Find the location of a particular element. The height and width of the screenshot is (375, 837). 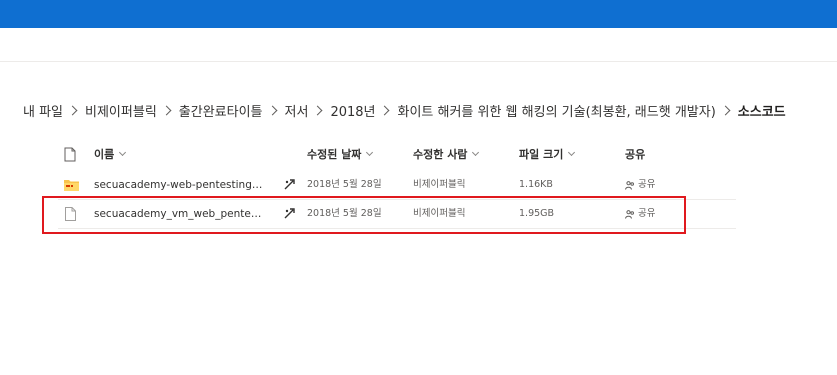

column-header-size: 파일 크기 is located at coordinates (547, 154).